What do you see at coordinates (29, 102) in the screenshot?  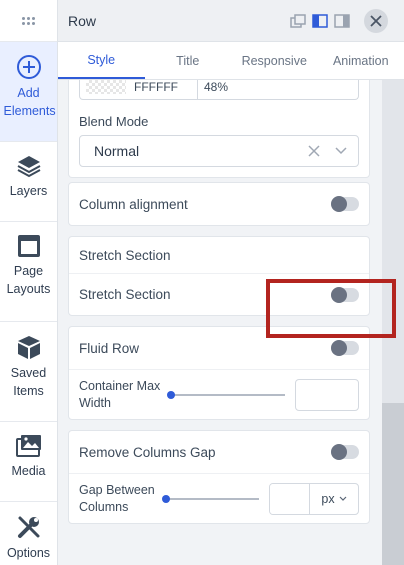 I see `rail-label: Add Elements` at bounding box center [29, 102].